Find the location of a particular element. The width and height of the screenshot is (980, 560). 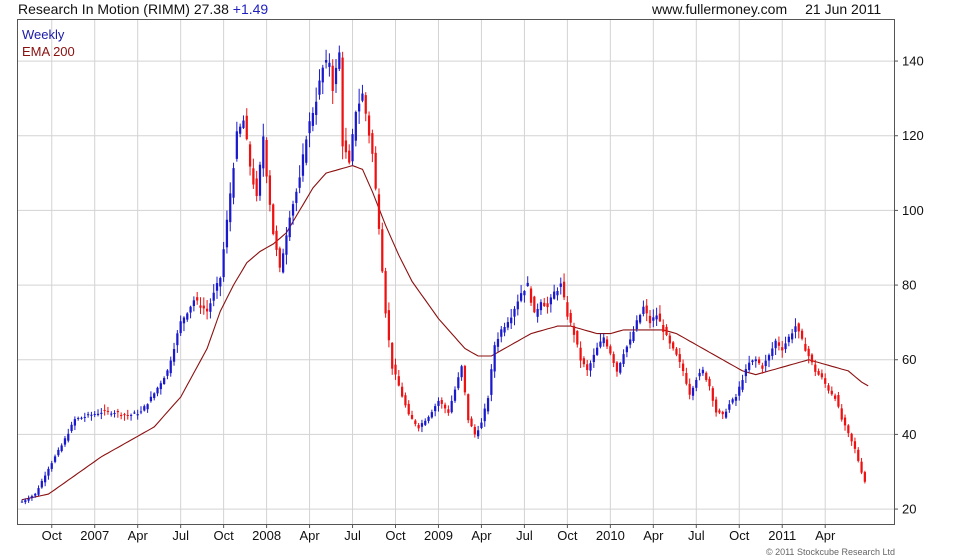

legend-weekly: Weekly is located at coordinates (43, 34).